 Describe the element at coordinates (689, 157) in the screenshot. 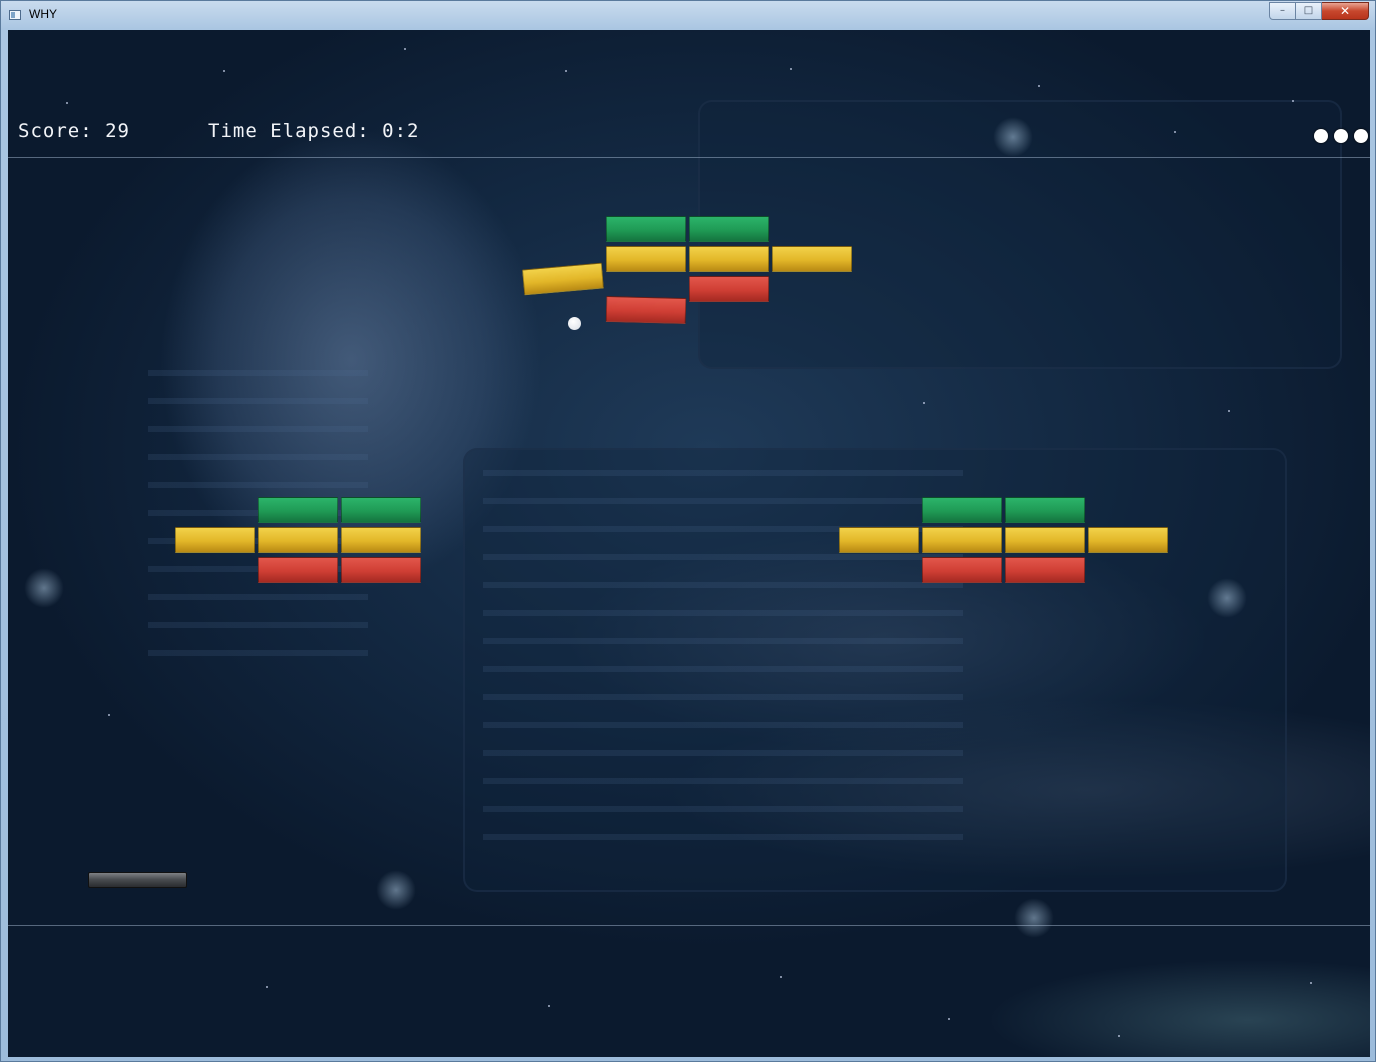

I see `hud-top-divider` at that location.